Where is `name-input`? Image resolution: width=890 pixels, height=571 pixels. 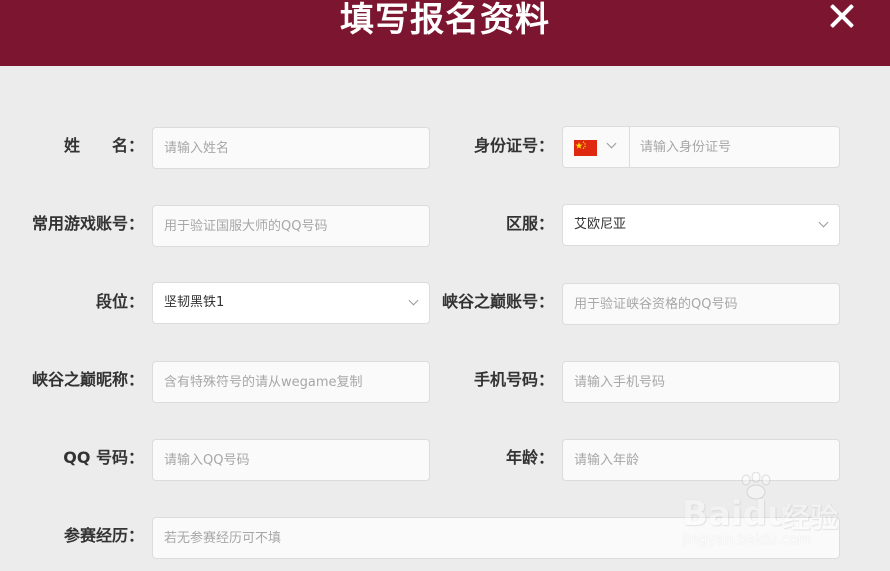
name-input is located at coordinates (291, 148).